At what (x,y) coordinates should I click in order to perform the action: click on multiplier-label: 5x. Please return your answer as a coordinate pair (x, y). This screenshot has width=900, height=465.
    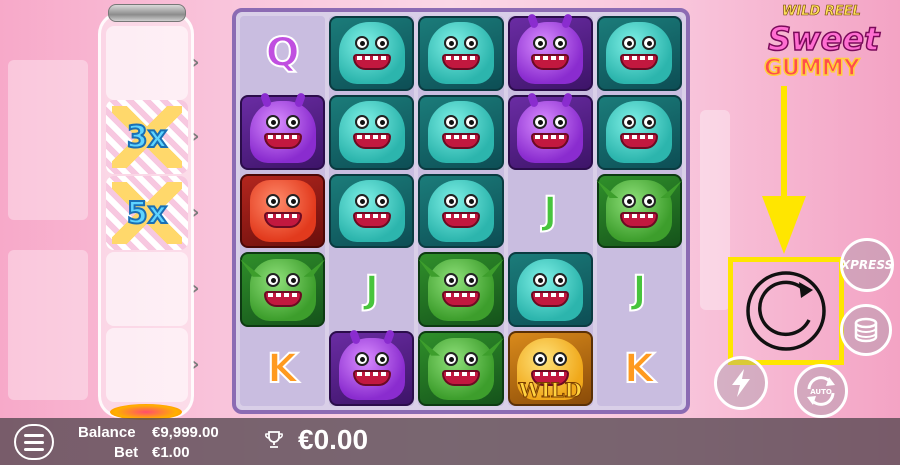
    Looking at the image, I should click on (147, 213).